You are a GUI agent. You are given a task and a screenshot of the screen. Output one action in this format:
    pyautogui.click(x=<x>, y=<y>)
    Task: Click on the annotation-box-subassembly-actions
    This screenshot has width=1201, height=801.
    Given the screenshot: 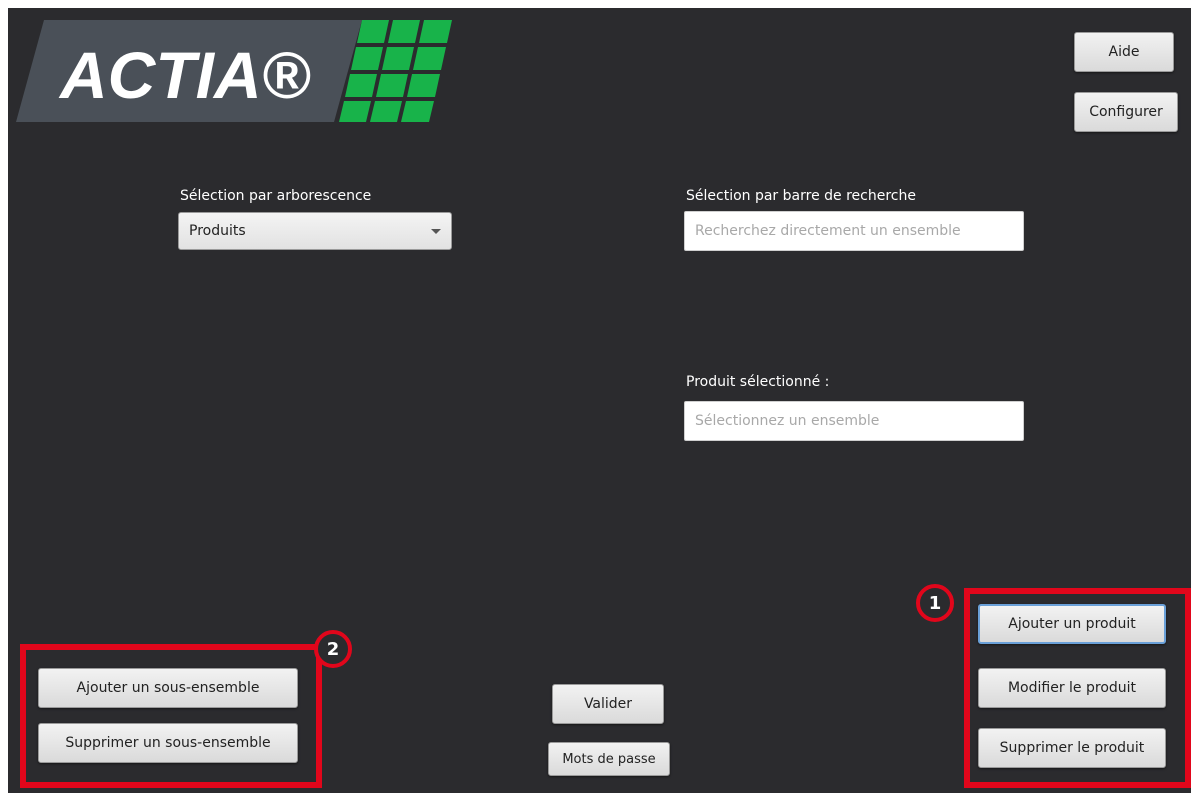 What is the action you would take?
    pyautogui.click(x=171, y=716)
    